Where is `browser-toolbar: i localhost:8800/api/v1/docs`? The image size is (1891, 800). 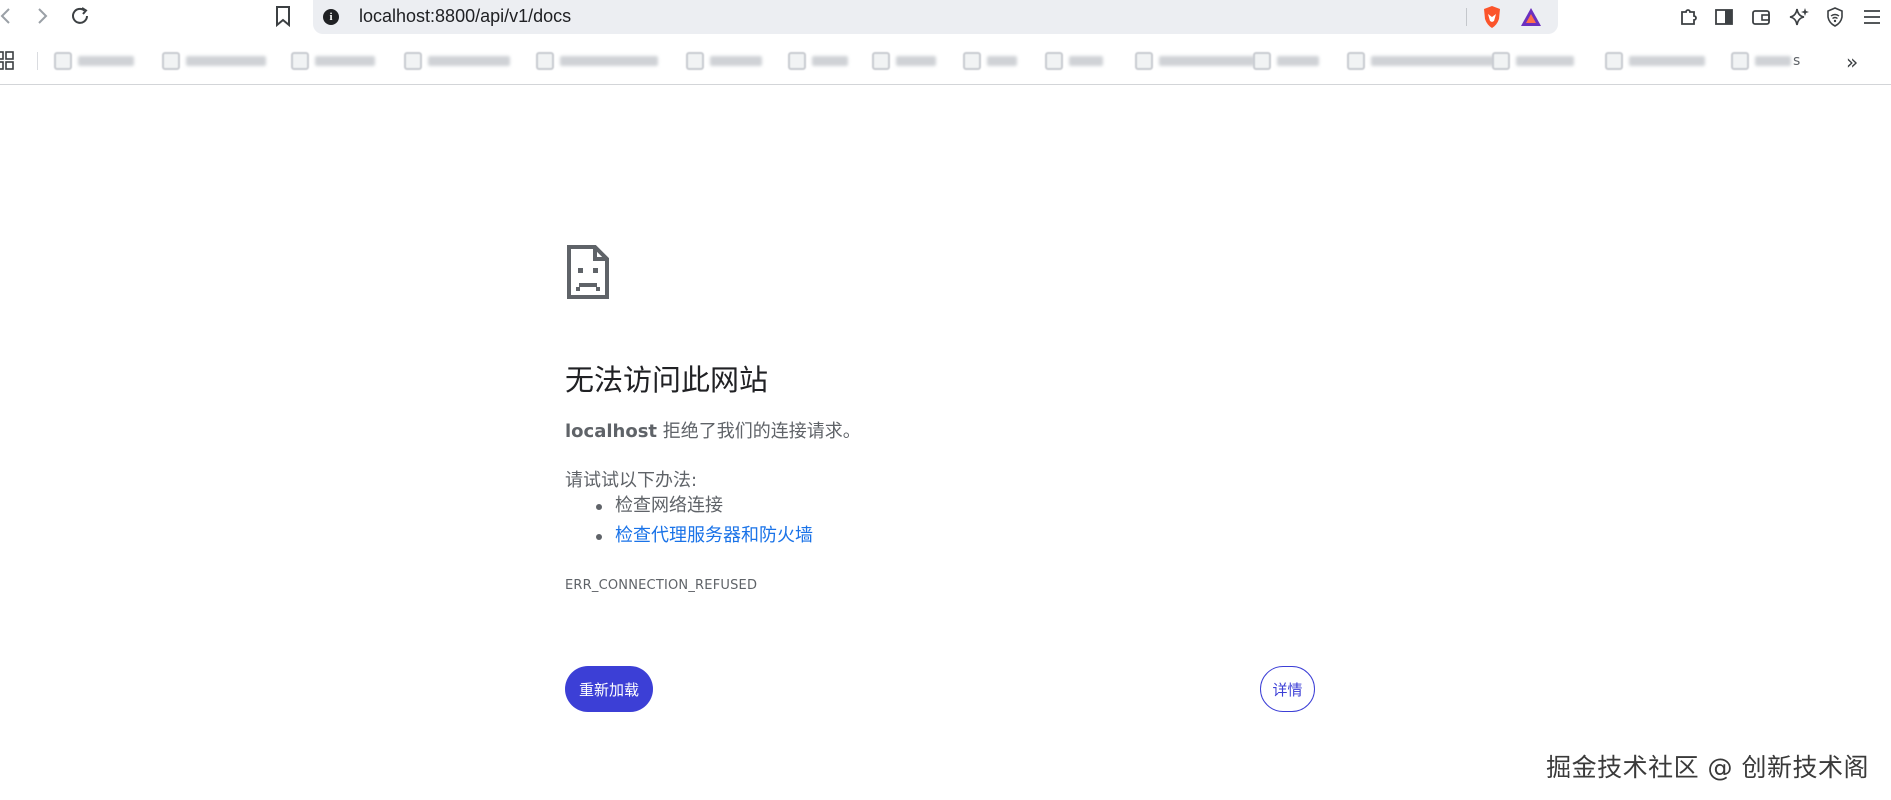 browser-toolbar: i localhost:8800/api/v1/docs is located at coordinates (945, 18).